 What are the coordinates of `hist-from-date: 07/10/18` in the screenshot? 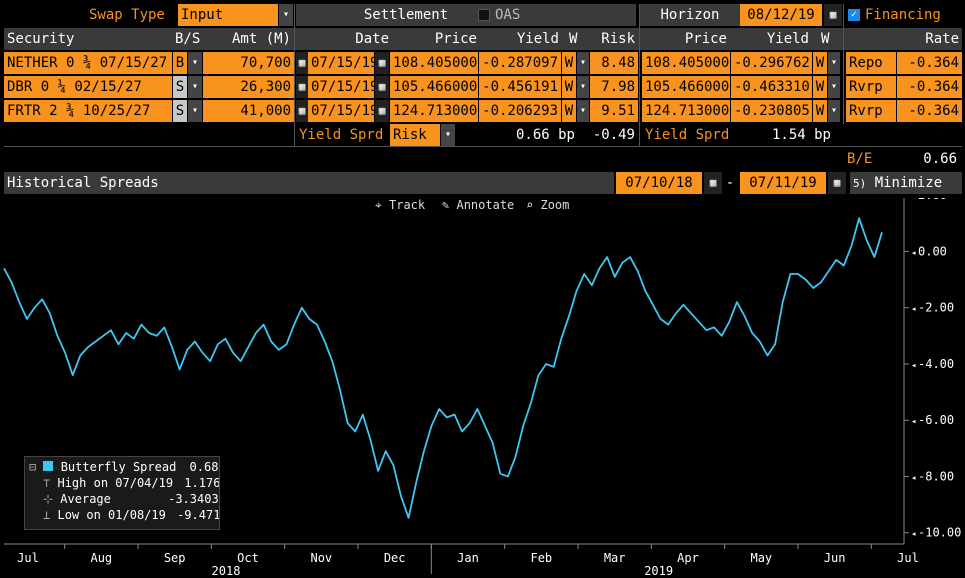 It's located at (659, 183).